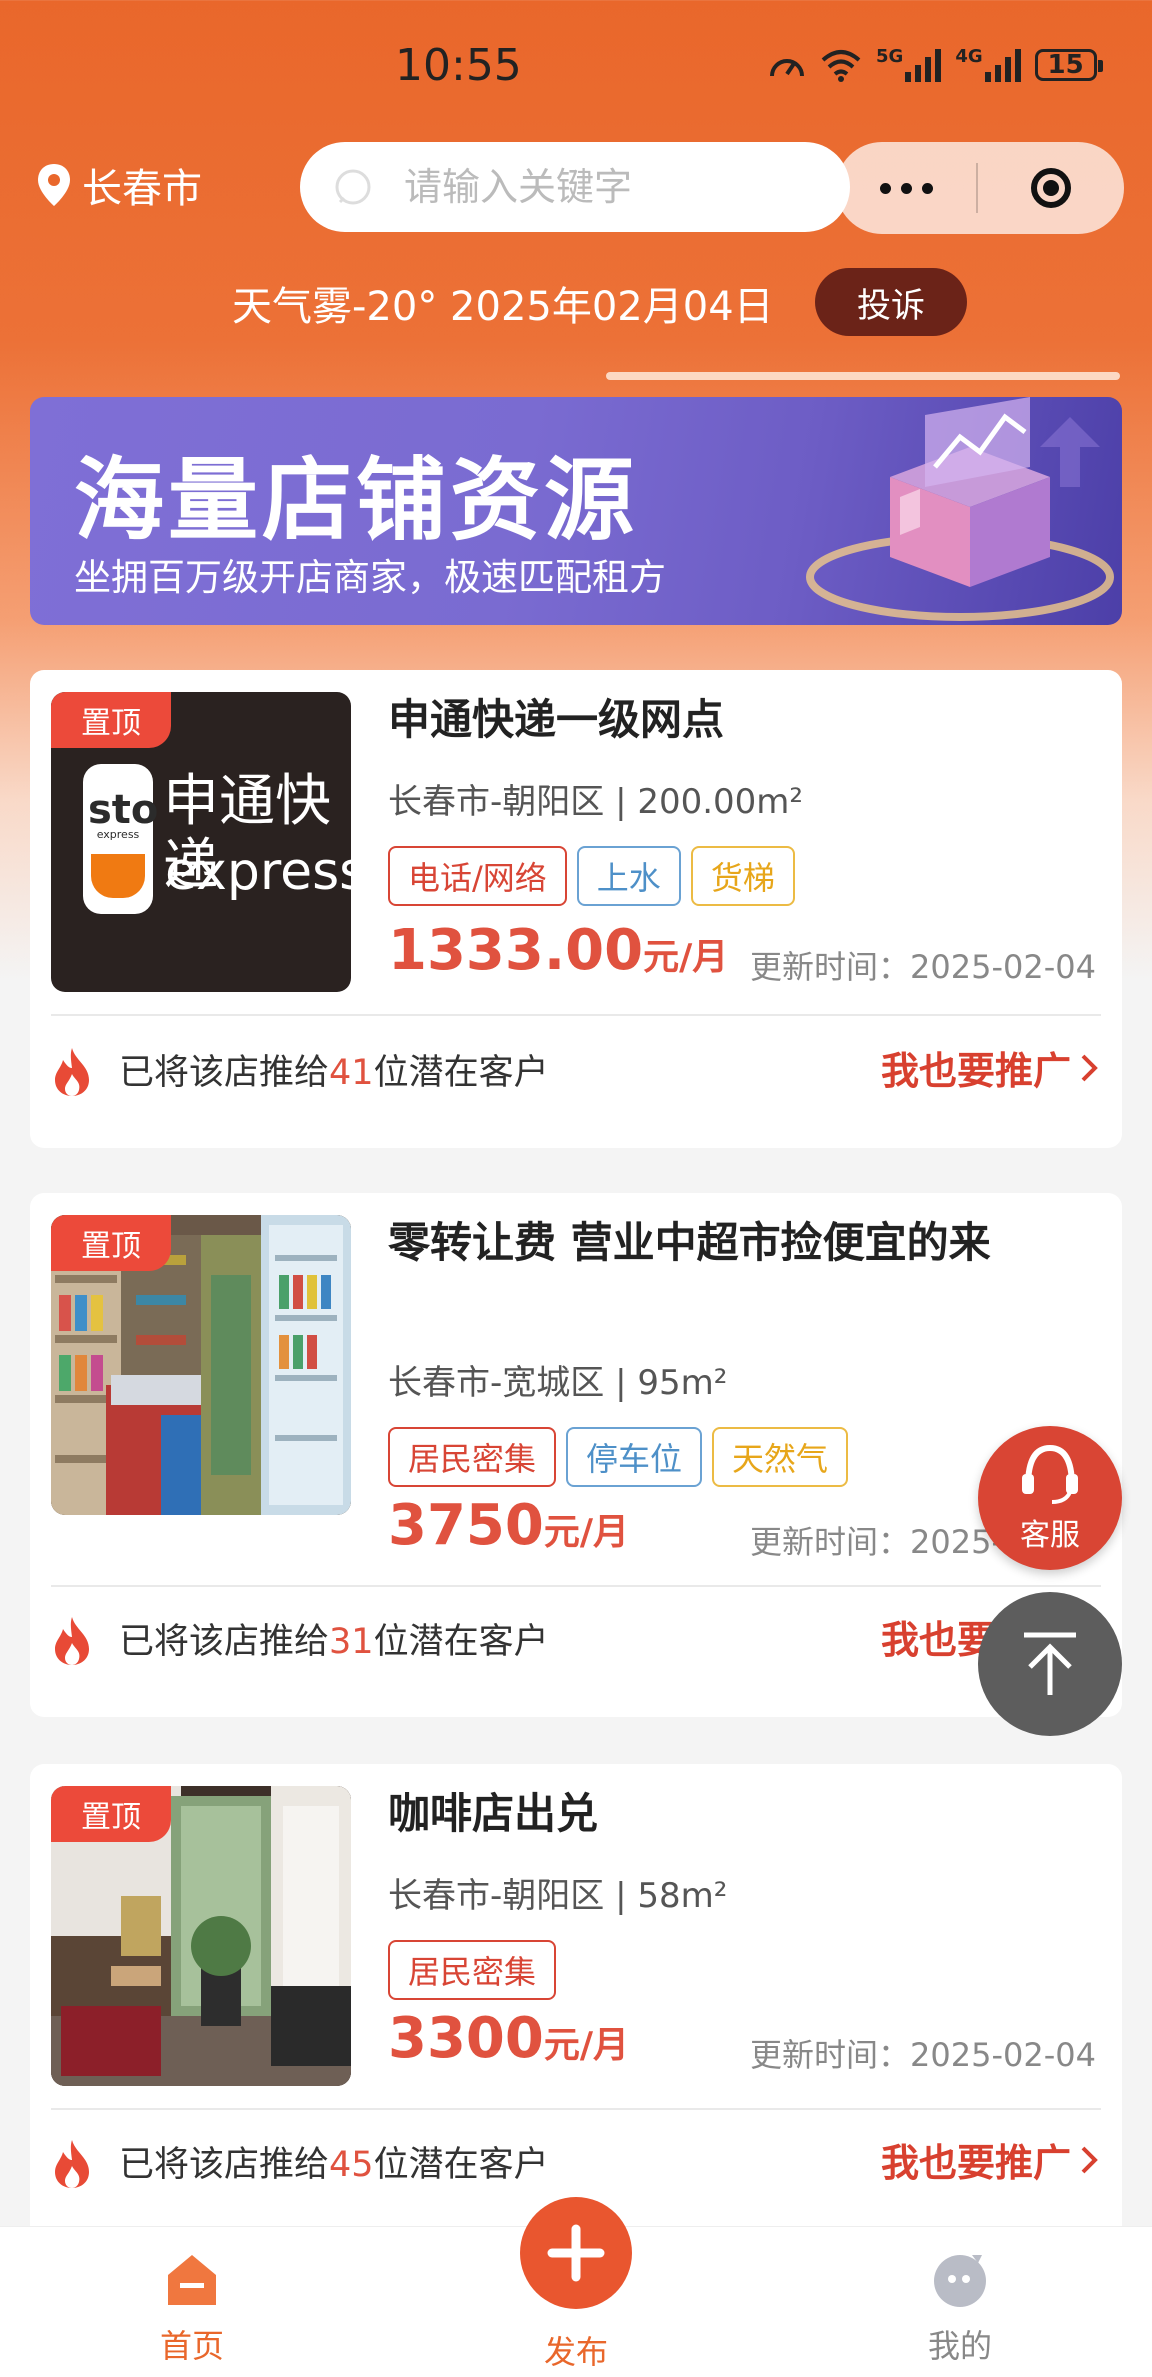 This screenshot has height=2377, width=1152. What do you see at coordinates (356, 500) in the screenshot?
I see `banner-title: 海量店铺资源` at bounding box center [356, 500].